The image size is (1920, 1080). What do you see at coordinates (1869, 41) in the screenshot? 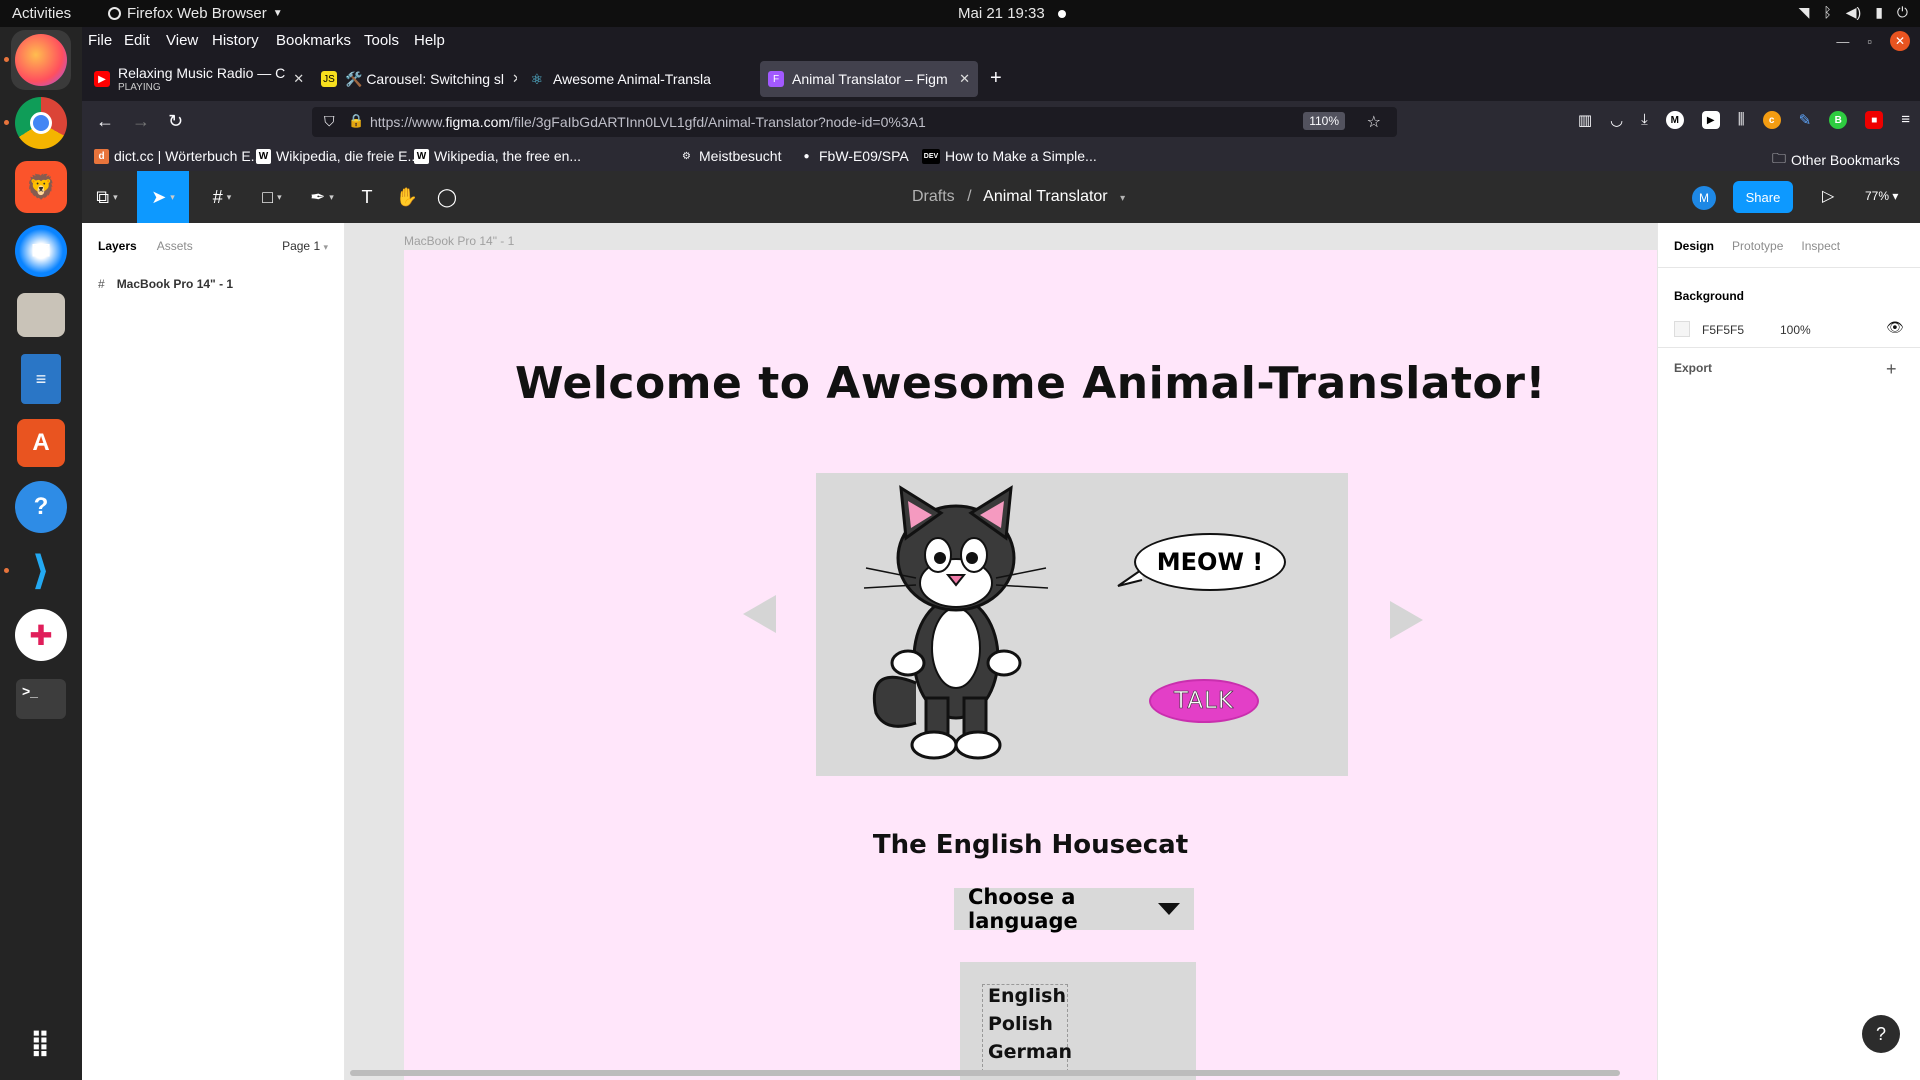
I see `maximize-icon: ▫` at bounding box center [1869, 41].